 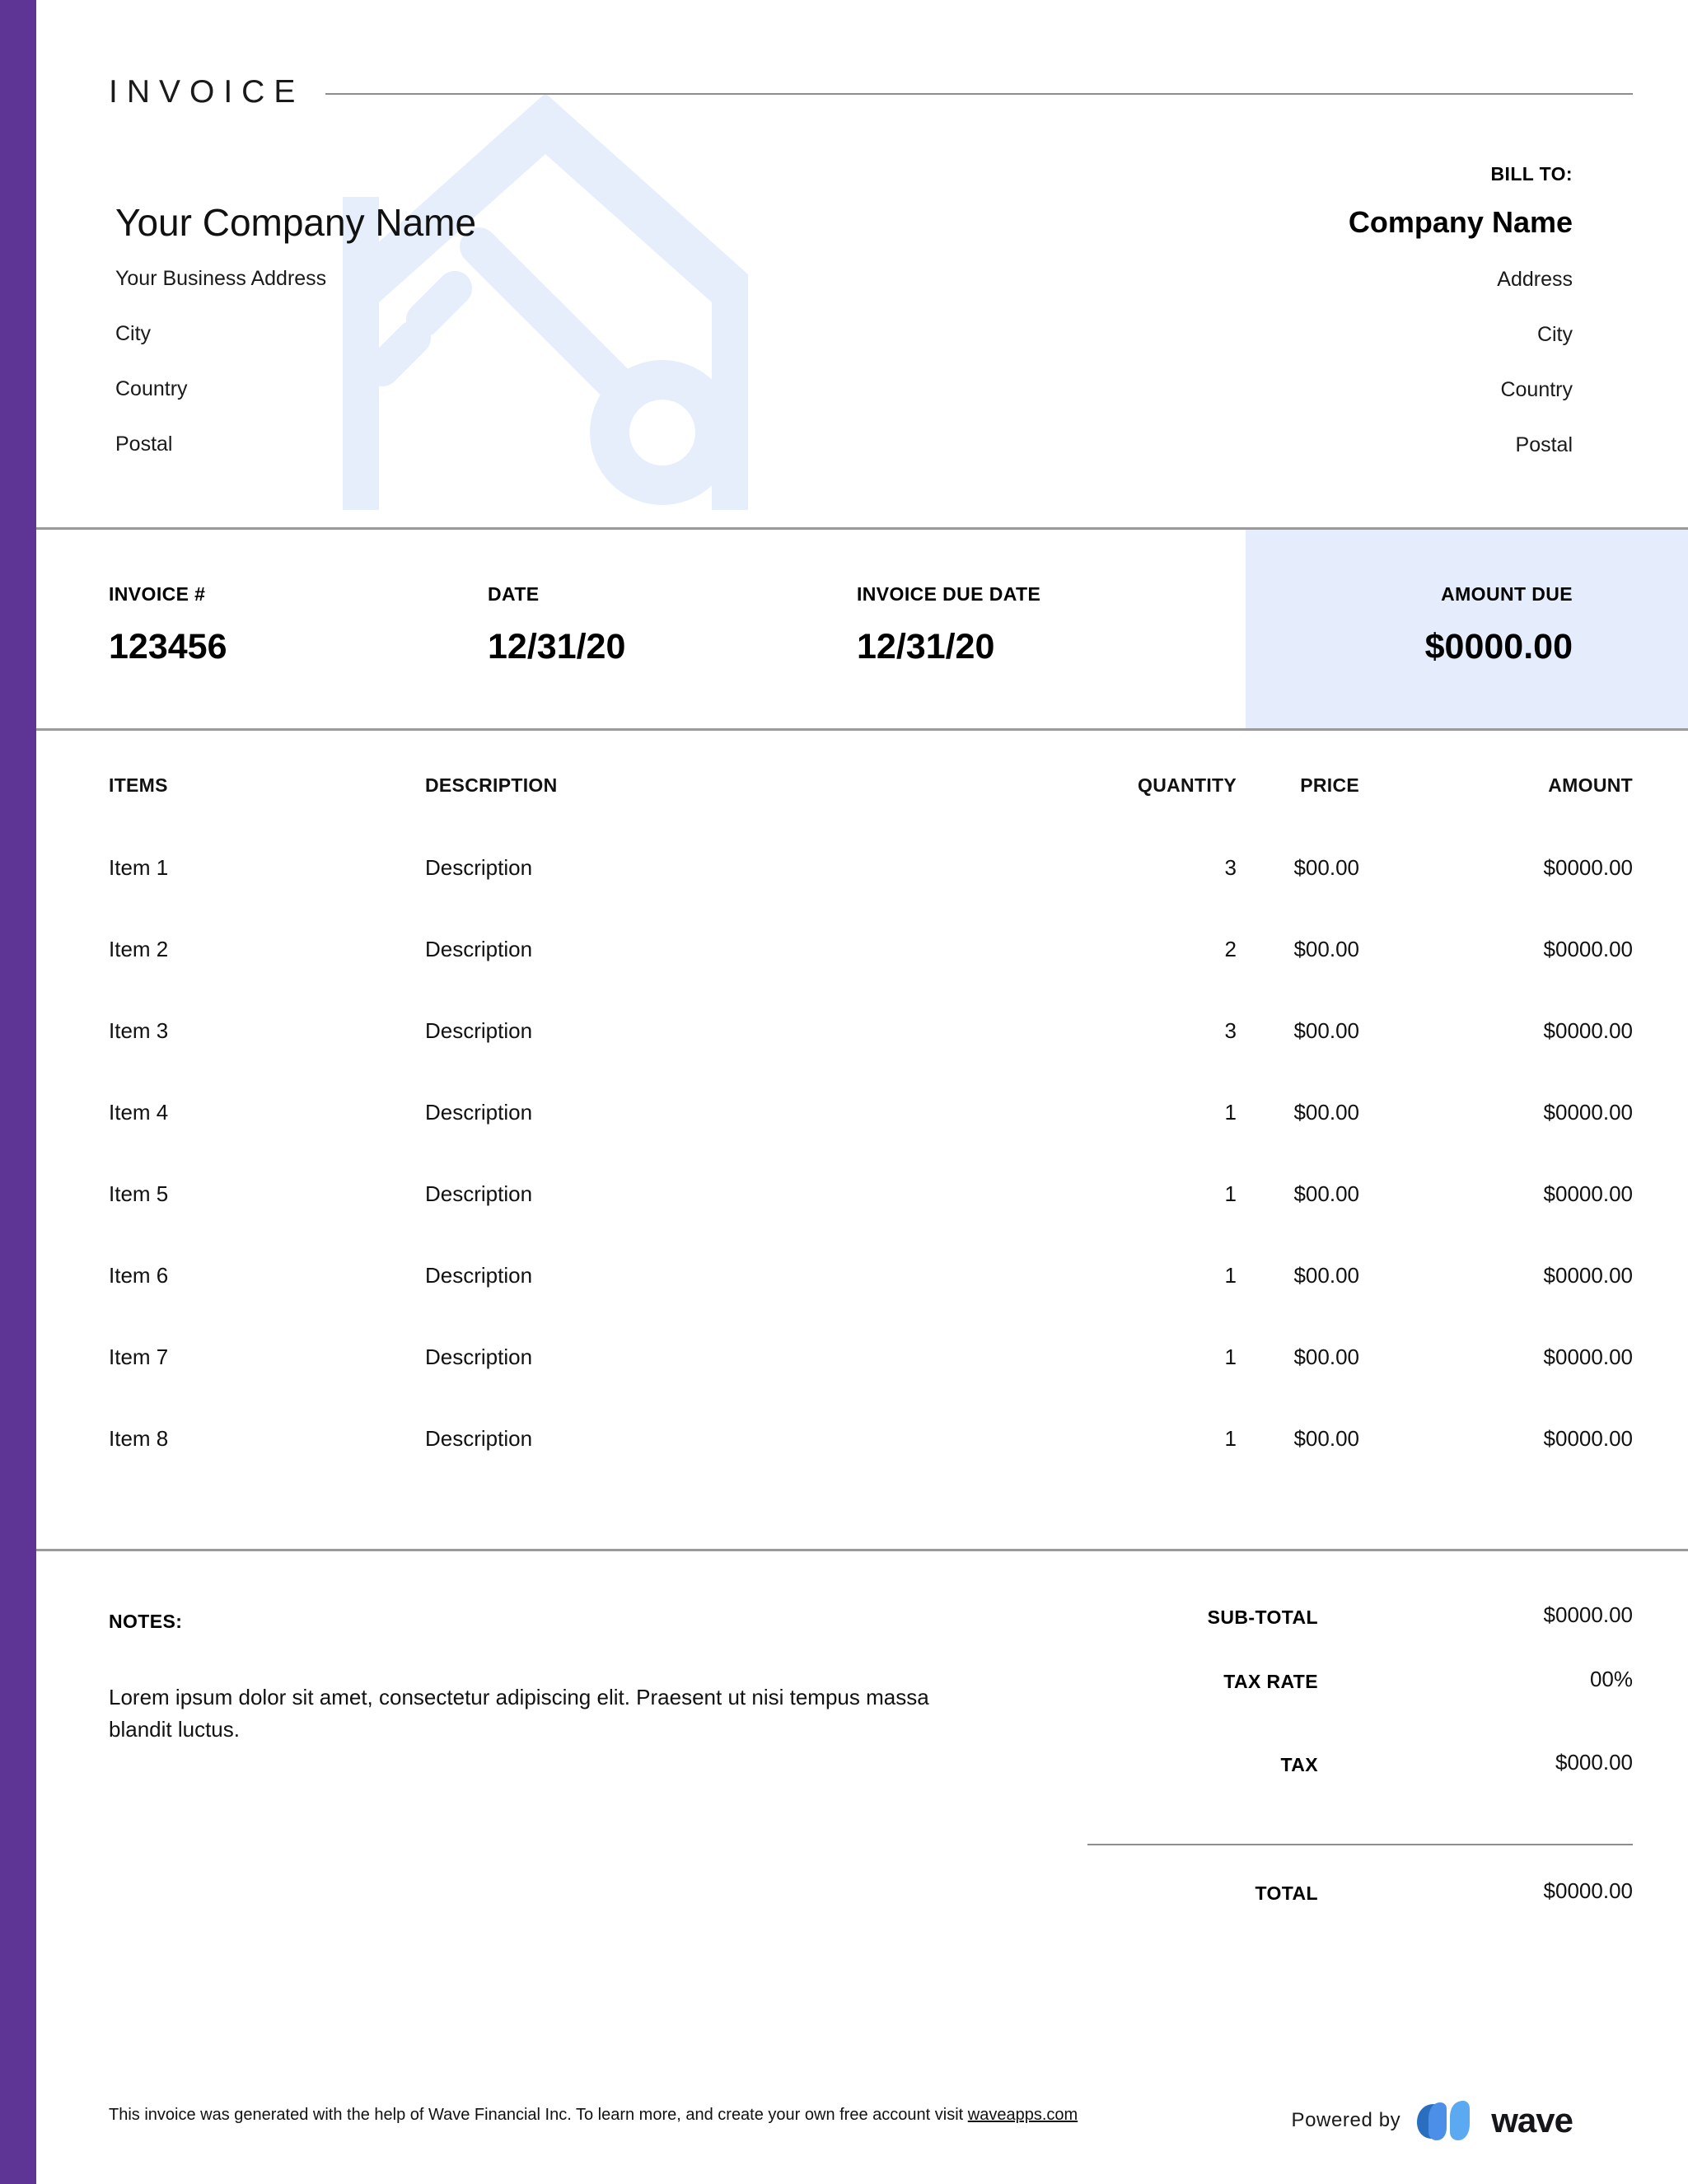 What do you see at coordinates (144, 444) in the screenshot?
I see `sender-postal-line: Postal` at bounding box center [144, 444].